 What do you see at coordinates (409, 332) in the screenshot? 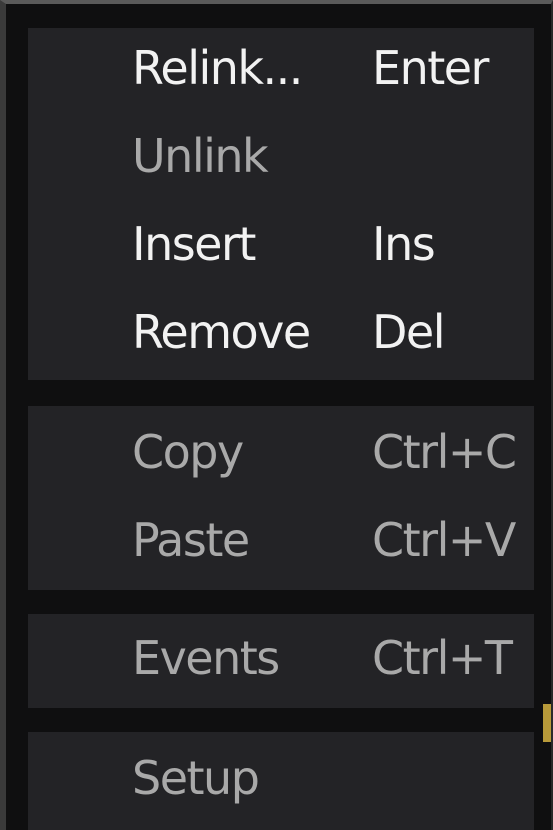
I see `menu-item-remove-shortcut: Del` at bounding box center [409, 332].